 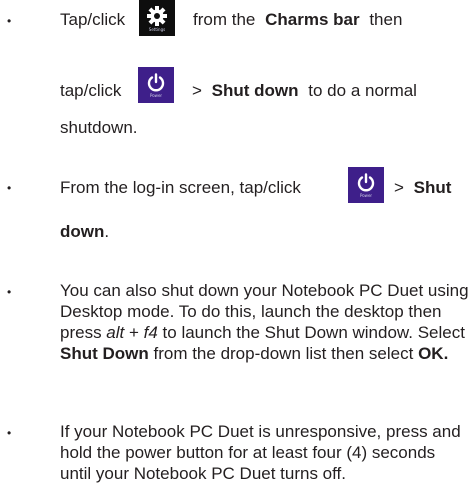 What do you see at coordinates (224, 19) in the screenshot?
I see `from-the-text: from the` at bounding box center [224, 19].